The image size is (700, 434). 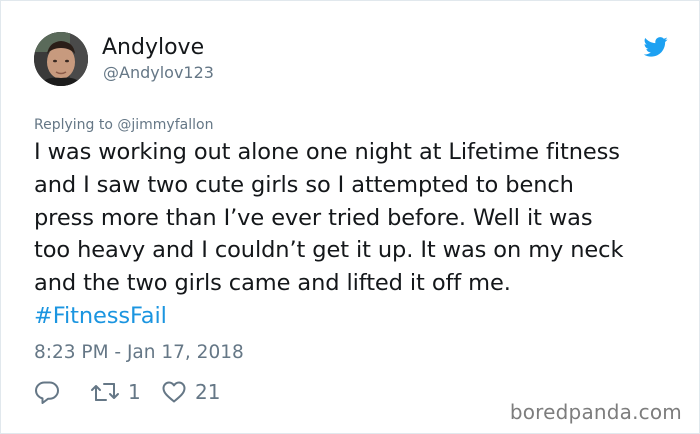 I want to click on display-name: Andylove, so click(x=153, y=48).